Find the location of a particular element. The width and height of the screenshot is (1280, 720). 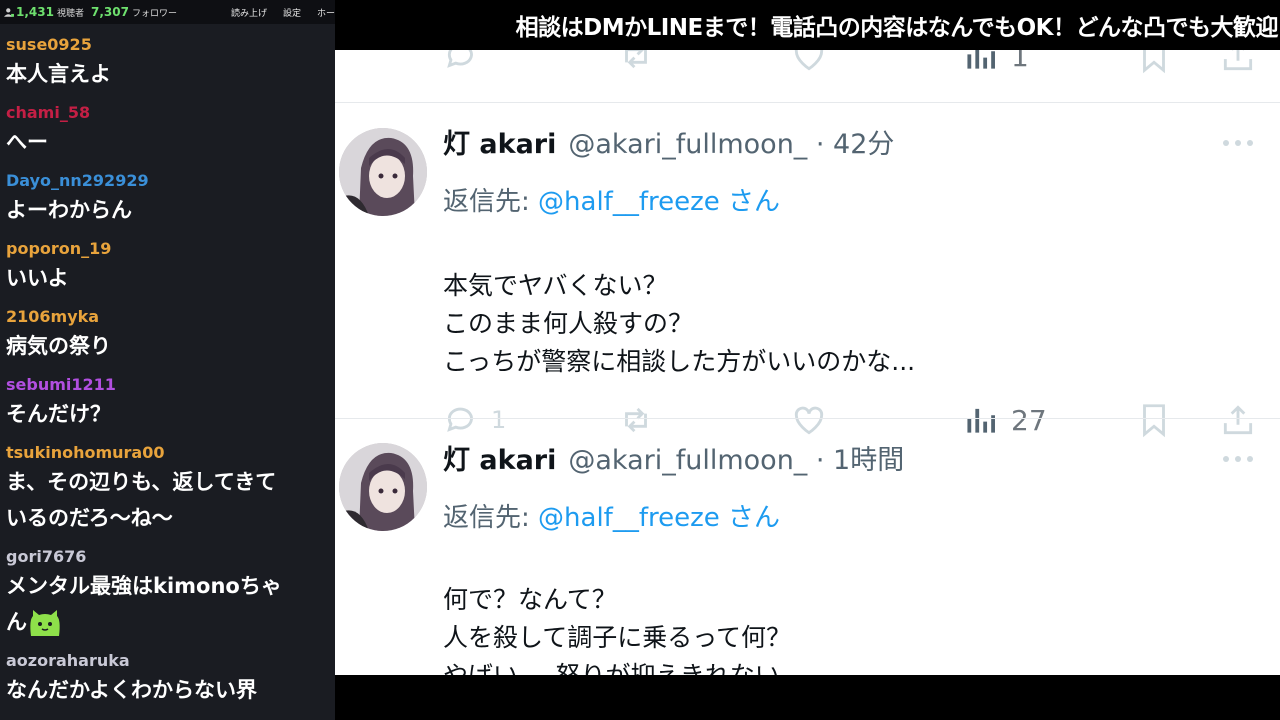

chat-username: suse0925 is located at coordinates (168, 45).